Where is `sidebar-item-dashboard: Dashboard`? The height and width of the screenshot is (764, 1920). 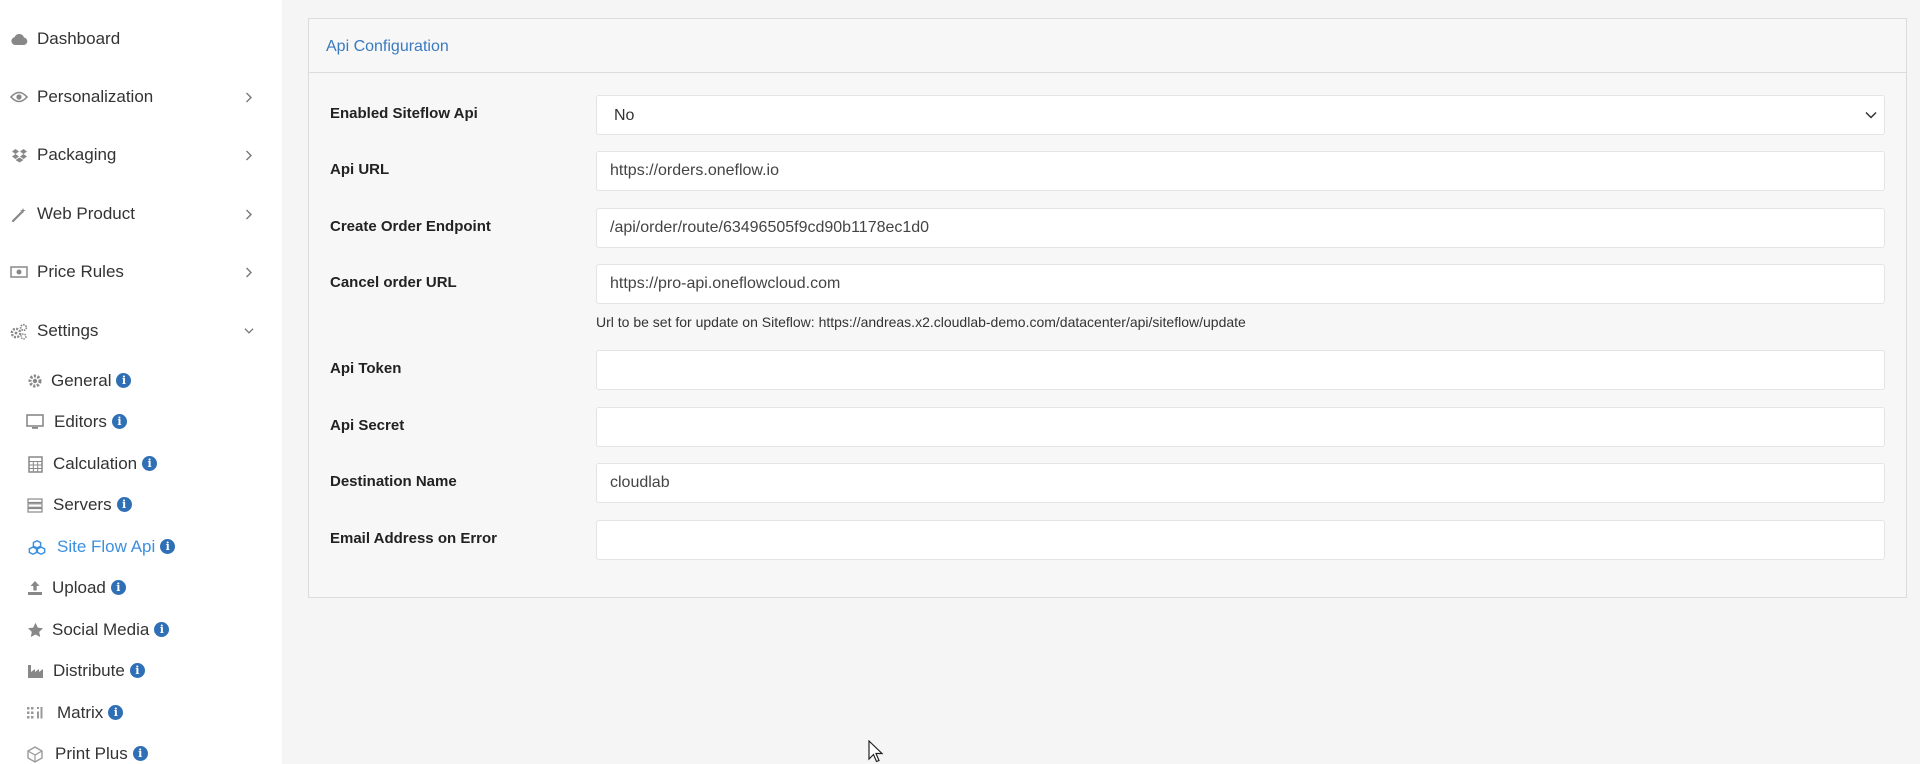 sidebar-item-dashboard: Dashboard is located at coordinates (141, 39).